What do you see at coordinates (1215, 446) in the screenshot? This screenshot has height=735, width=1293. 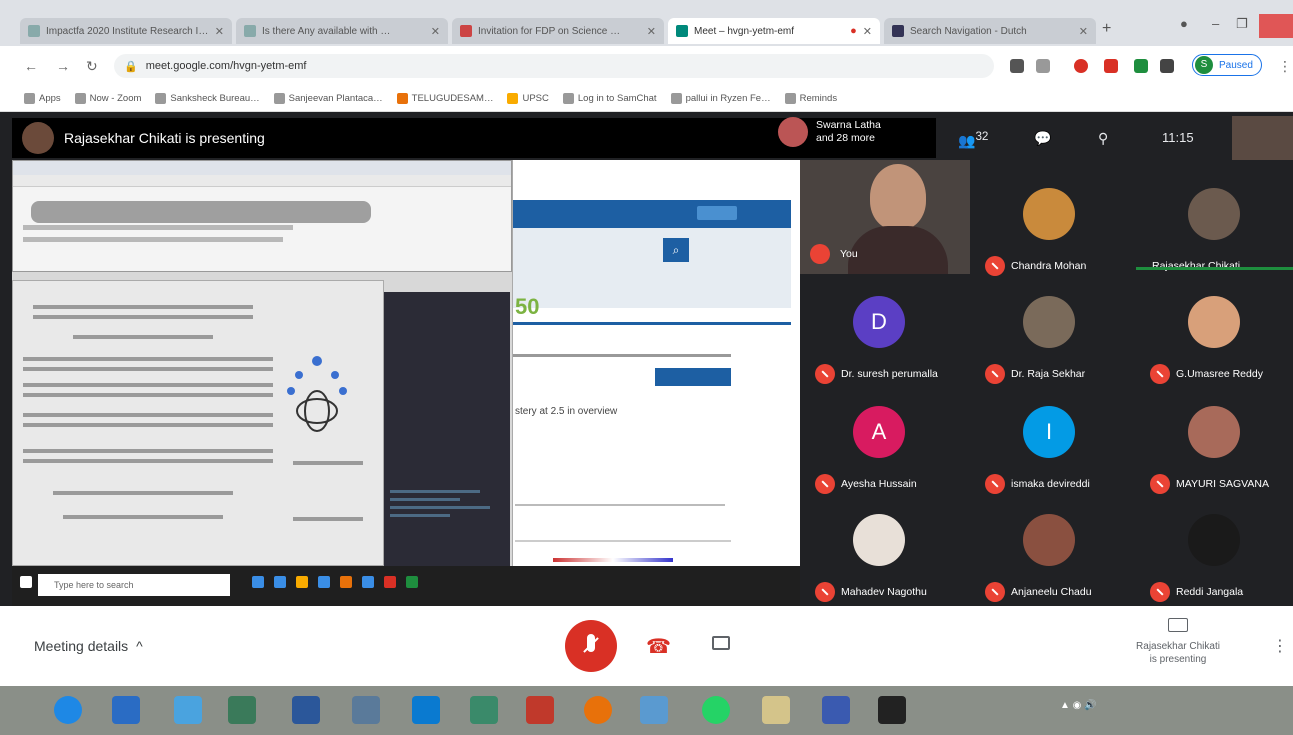 I see `participant-tile: MAYURI SAGVANA` at bounding box center [1215, 446].